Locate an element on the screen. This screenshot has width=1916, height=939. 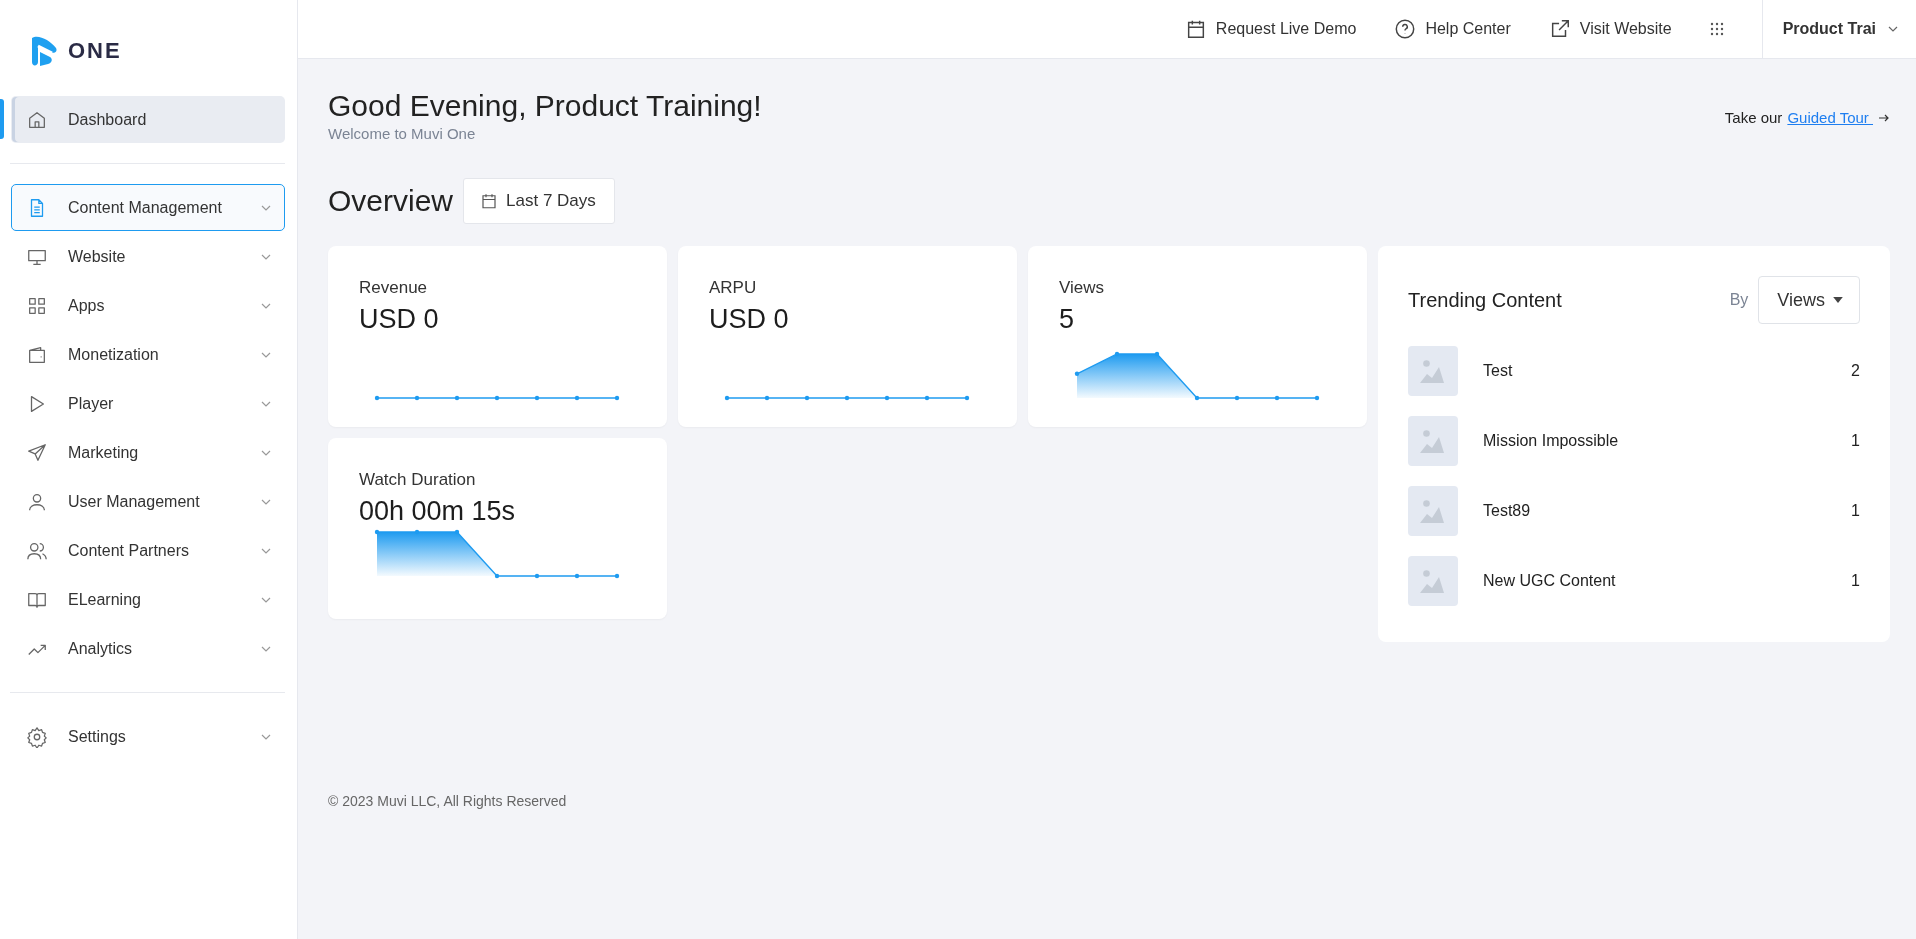
view-count: 2 is located at coordinates (1855, 371).